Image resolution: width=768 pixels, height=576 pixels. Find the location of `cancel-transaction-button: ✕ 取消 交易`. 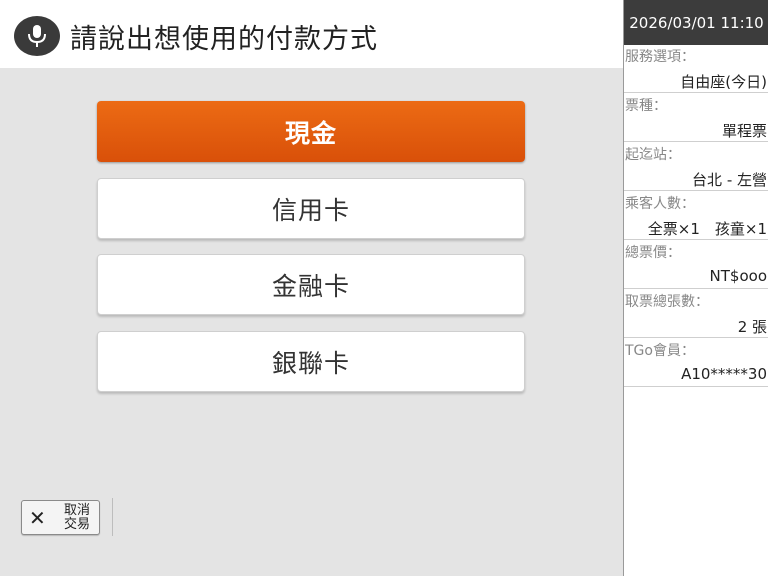

cancel-transaction-button: ✕ 取消 交易 is located at coordinates (60, 517).